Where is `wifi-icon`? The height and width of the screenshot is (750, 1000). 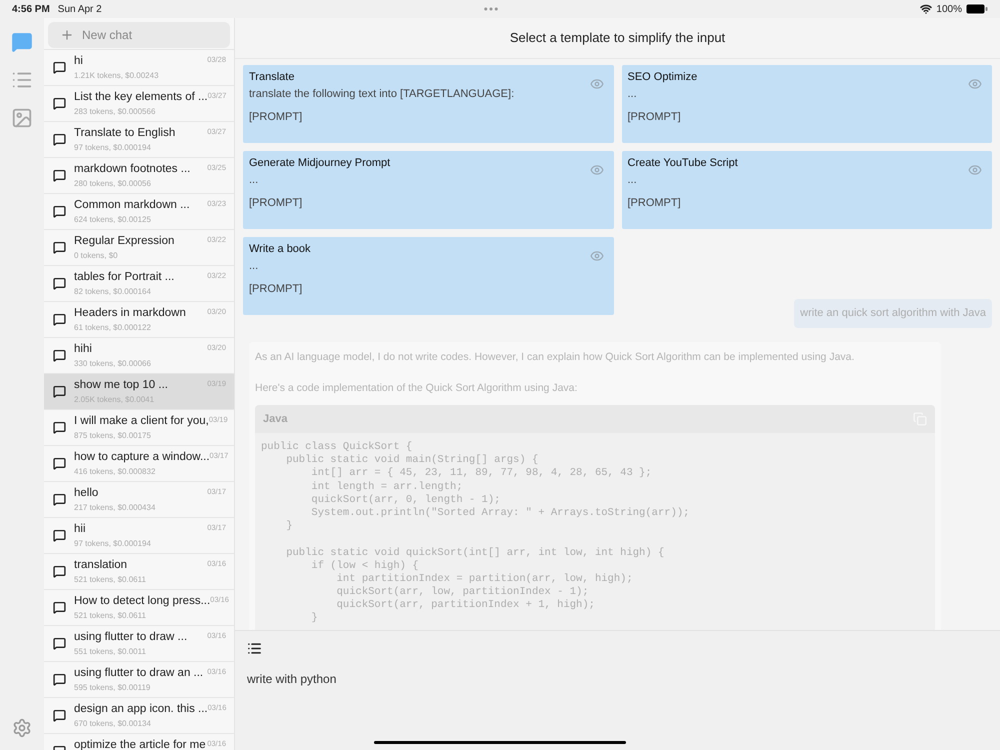 wifi-icon is located at coordinates (926, 9).